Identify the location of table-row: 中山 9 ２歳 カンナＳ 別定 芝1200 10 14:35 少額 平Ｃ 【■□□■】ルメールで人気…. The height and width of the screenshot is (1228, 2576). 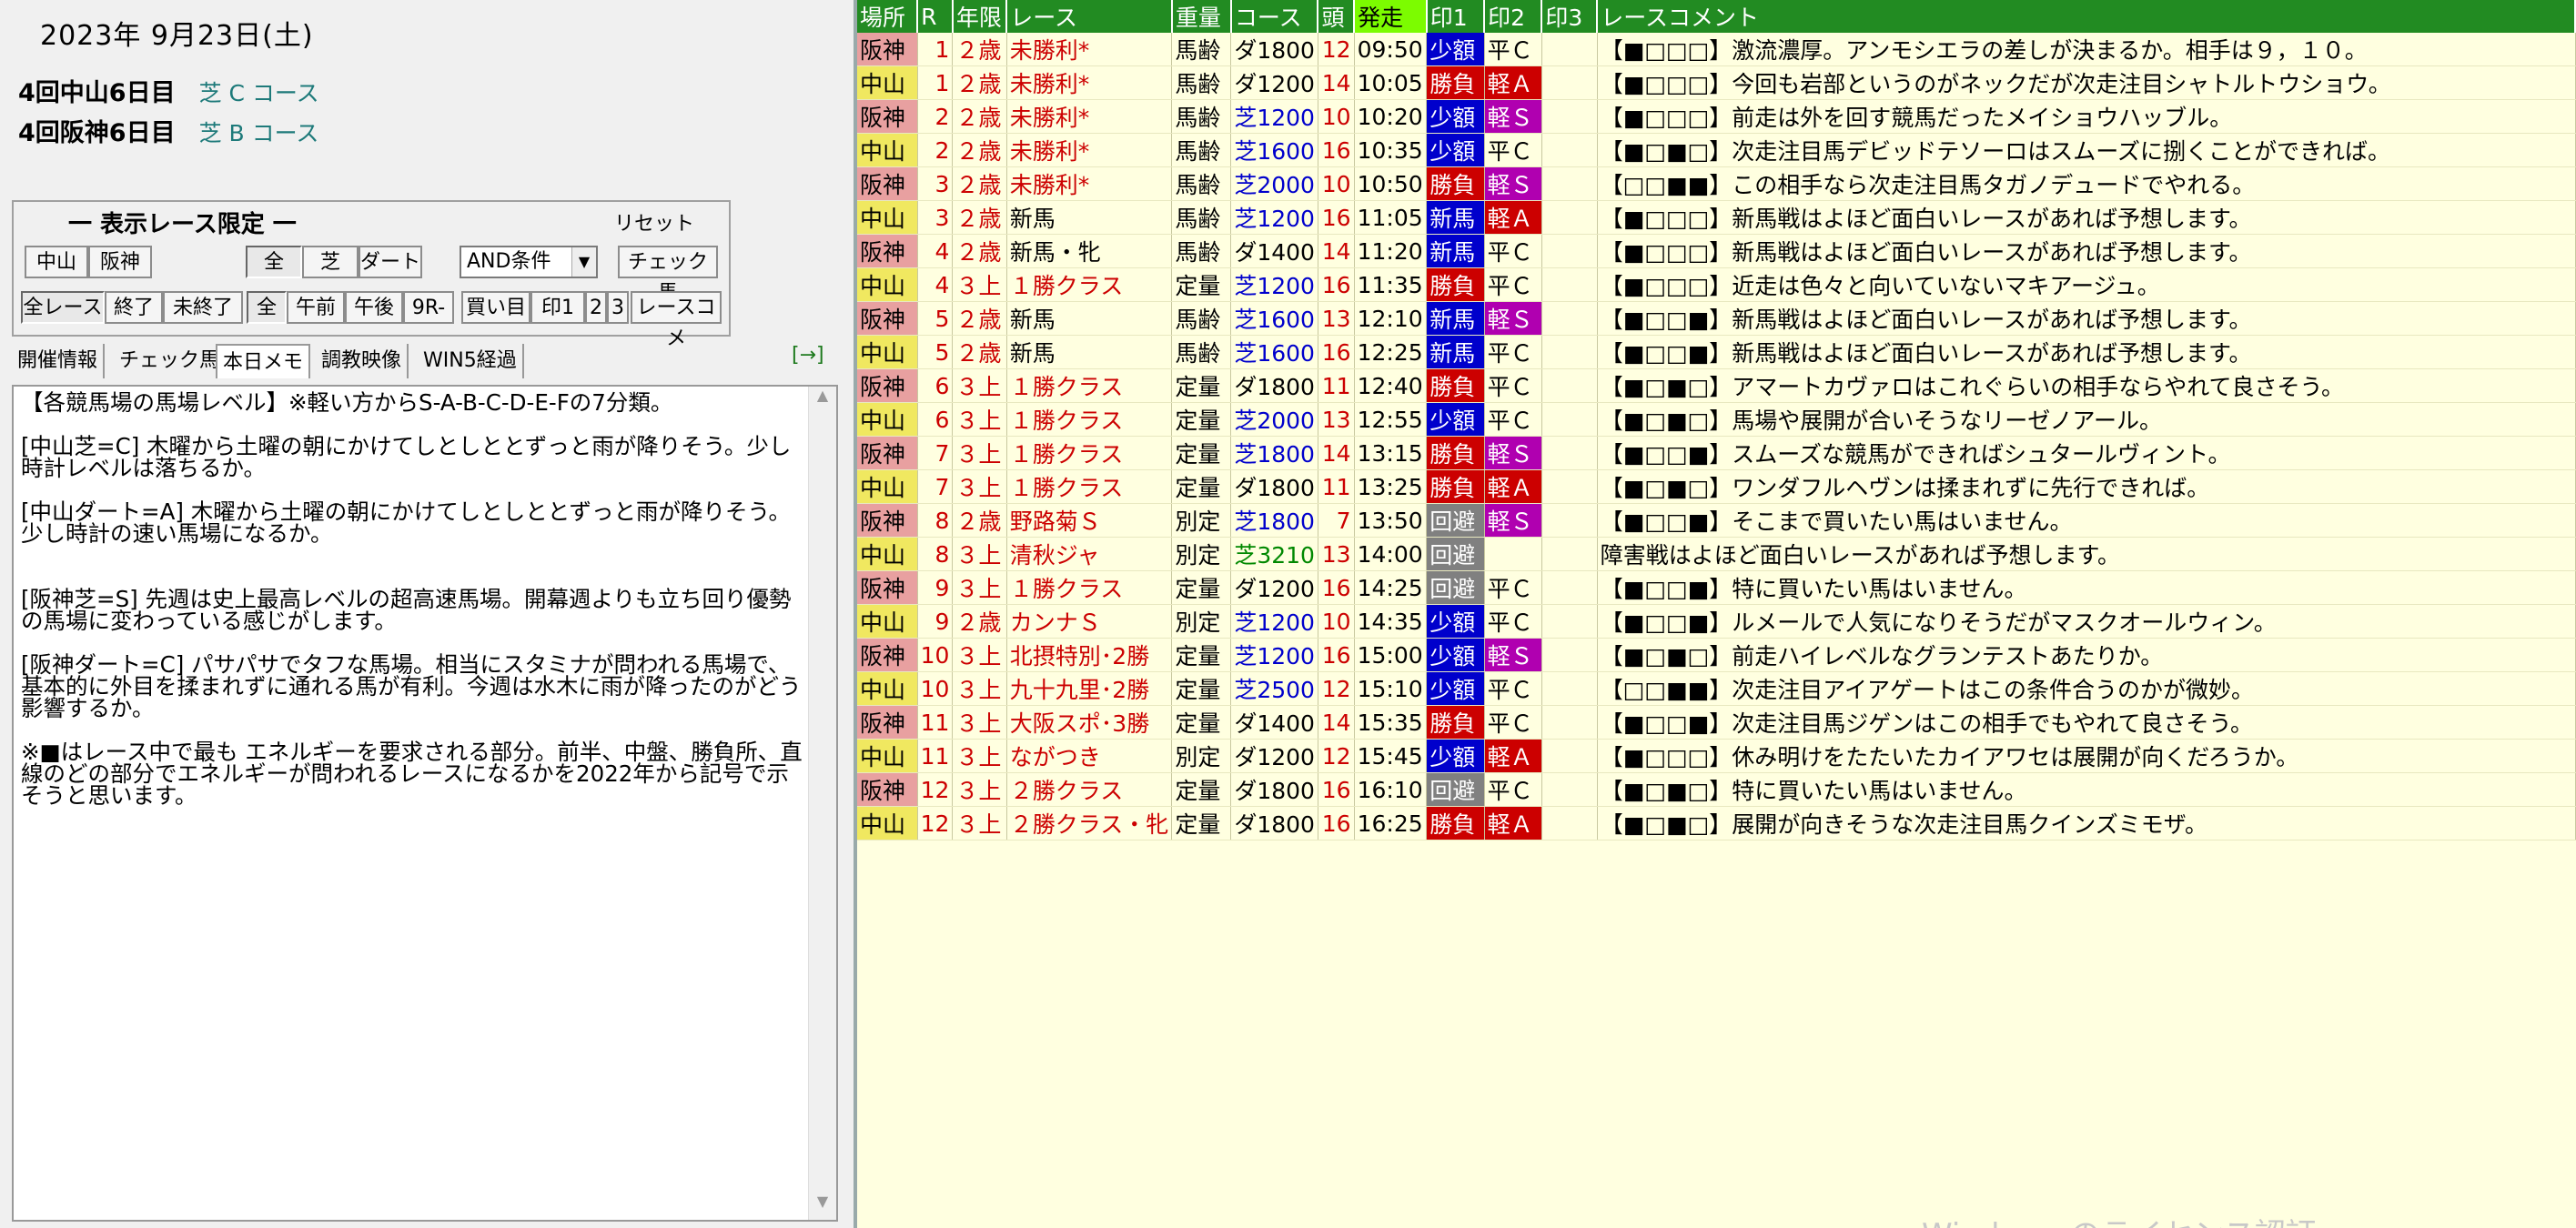
(1716, 621).